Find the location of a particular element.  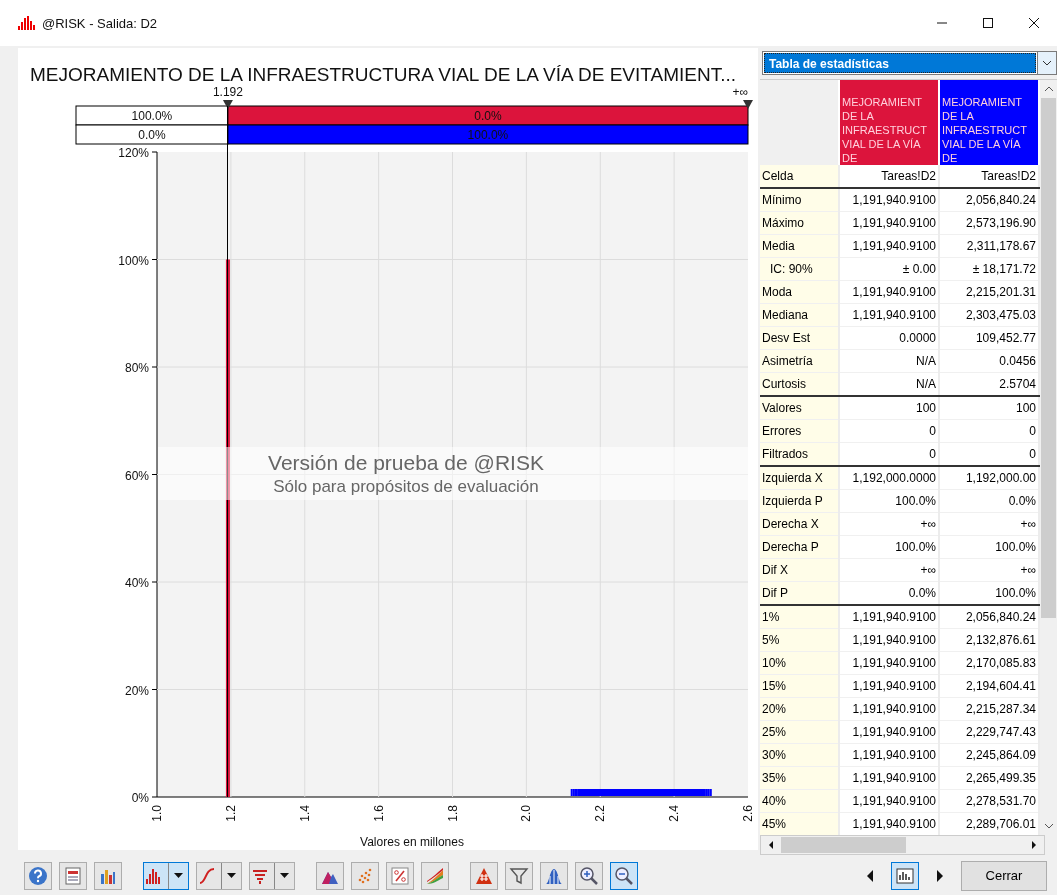

vertical-scrollbar is located at coordinates (1048, 457).